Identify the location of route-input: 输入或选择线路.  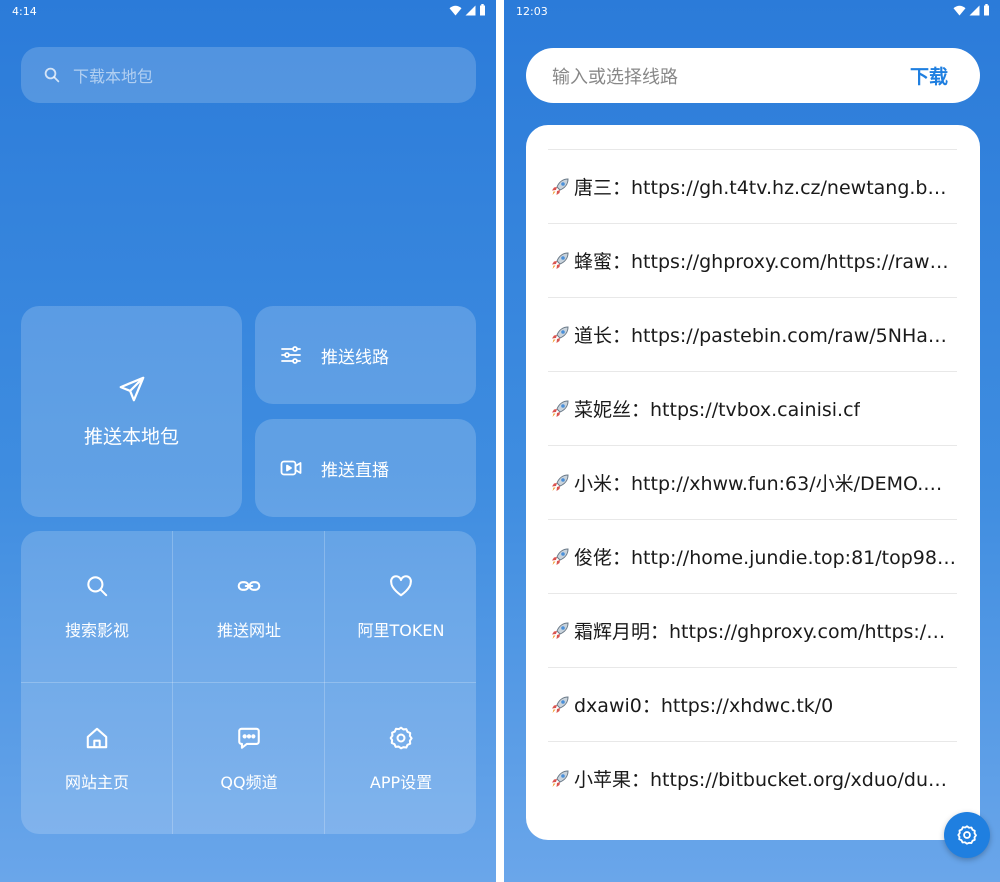
(615, 76).